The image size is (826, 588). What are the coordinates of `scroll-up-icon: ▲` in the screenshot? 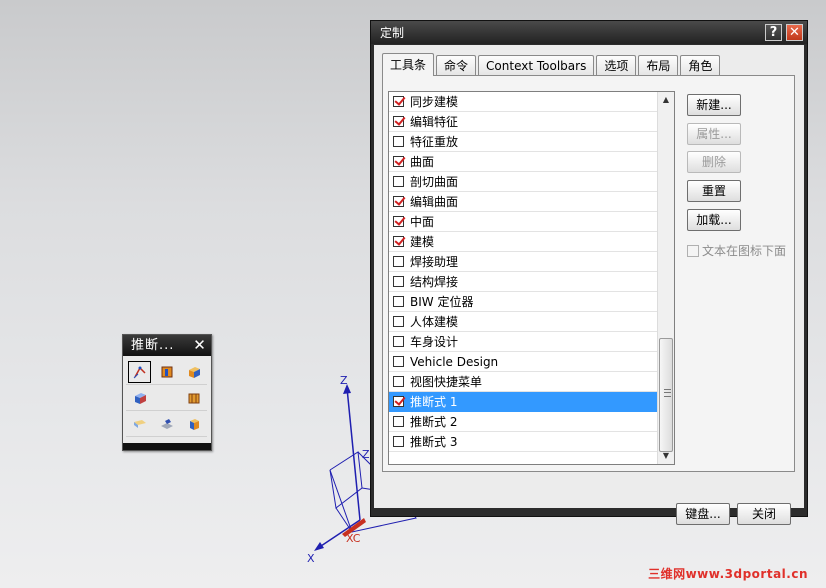 It's located at (666, 100).